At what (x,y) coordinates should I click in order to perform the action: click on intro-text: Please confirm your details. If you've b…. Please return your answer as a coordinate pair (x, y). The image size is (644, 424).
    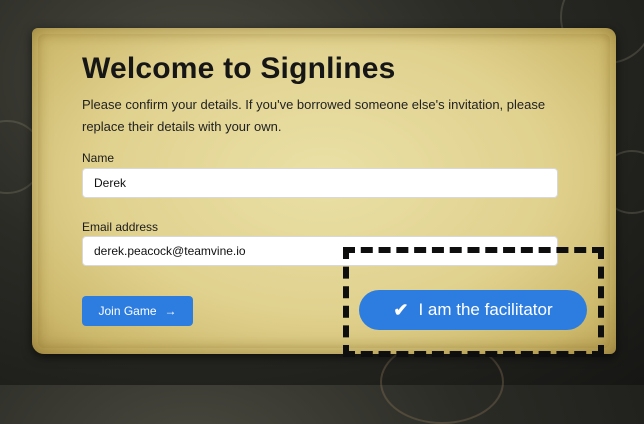
    Looking at the image, I should click on (314, 115).